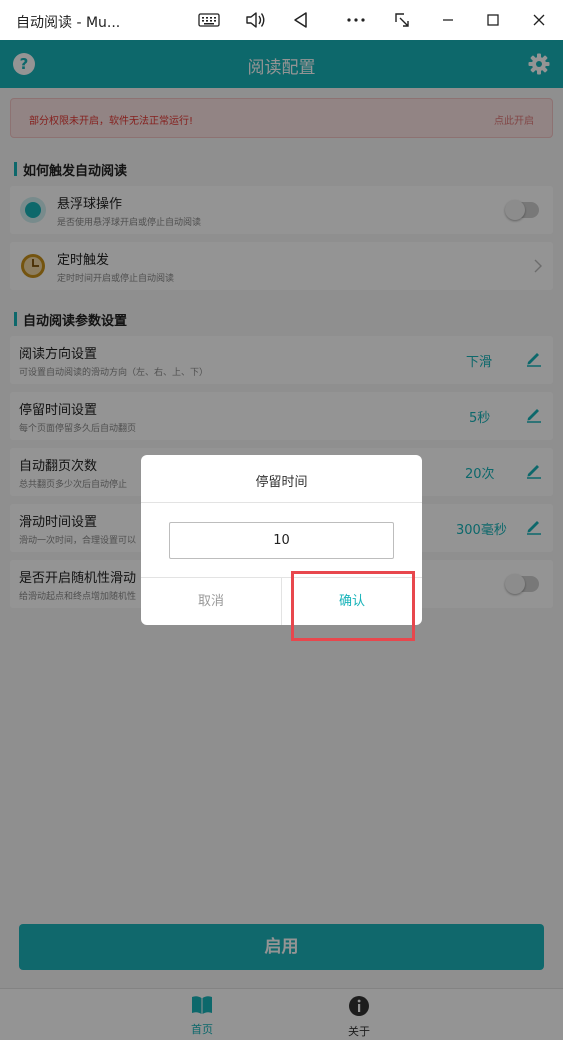 The width and height of the screenshot is (563, 1040). I want to click on volume-icon, so click(255, 20).